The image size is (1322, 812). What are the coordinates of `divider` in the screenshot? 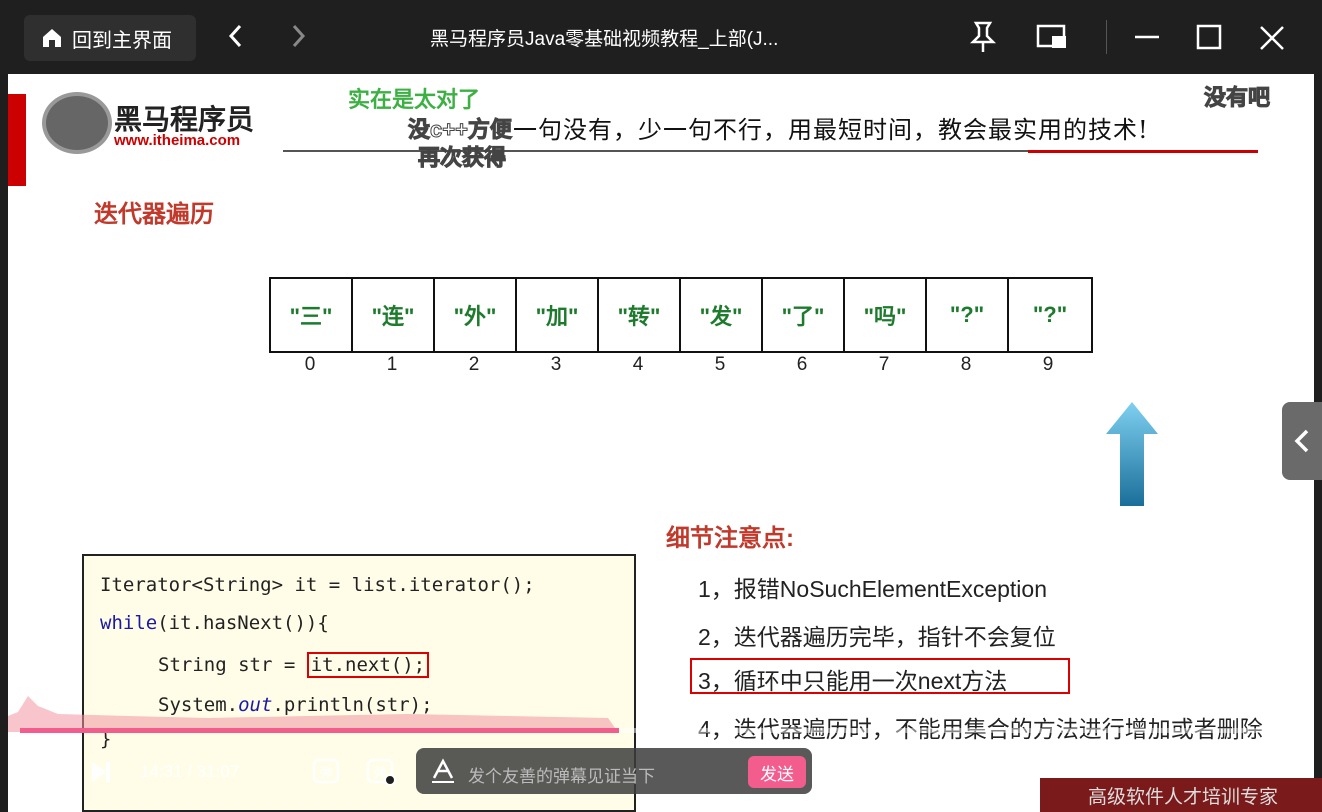 It's located at (1106, 37).